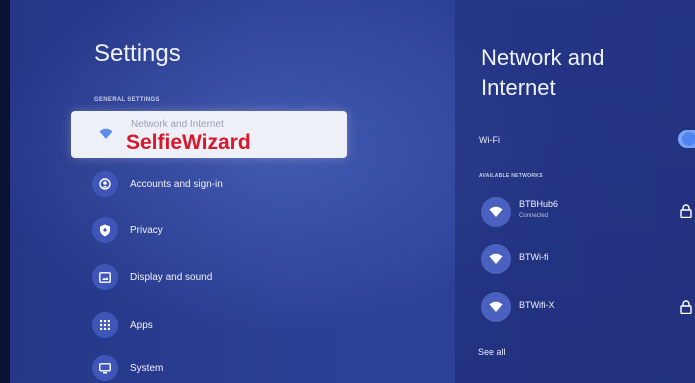 This screenshot has width=695, height=383. Describe the element at coordinates (543, 72) in the screenshot. I see `network-title: Network and Internet` at that location.